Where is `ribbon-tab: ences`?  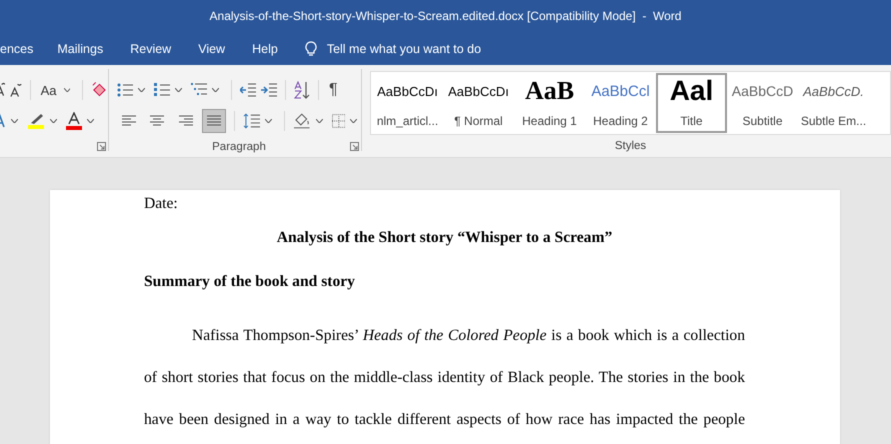 ribbon-tab: ences is located at coordinates (17, 49).